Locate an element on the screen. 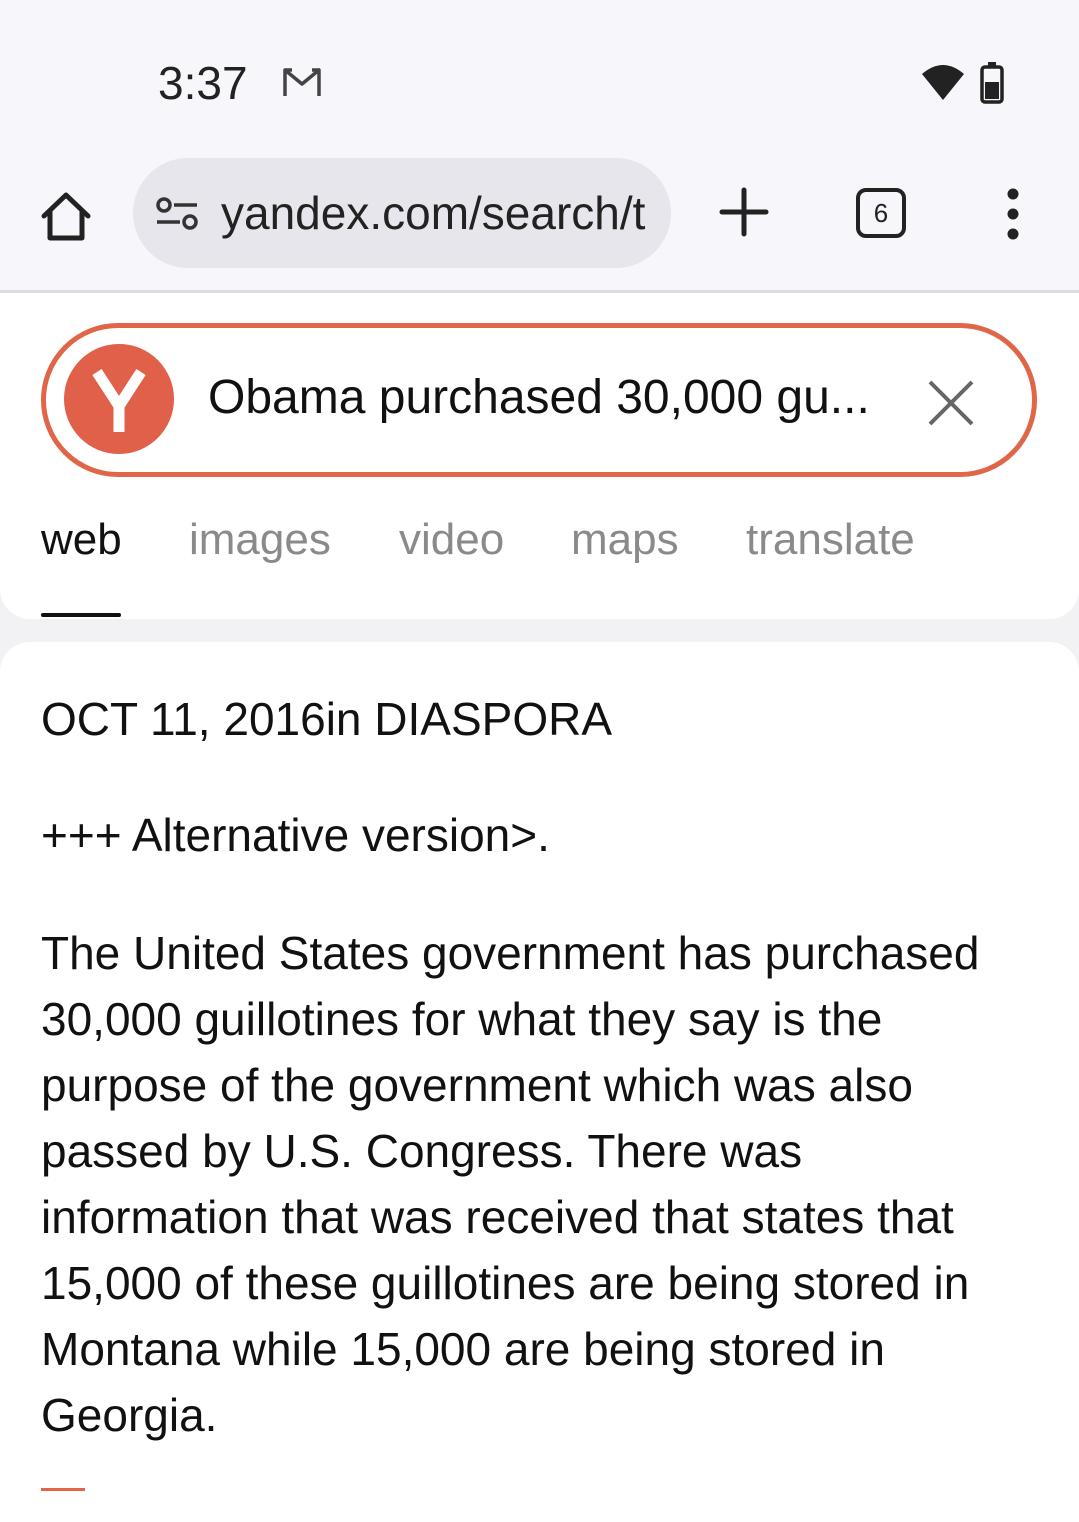 Image resolution: width=1079 pixels, height=1522 pixels. tab-translate: translate is located at coordinates (830, 540).